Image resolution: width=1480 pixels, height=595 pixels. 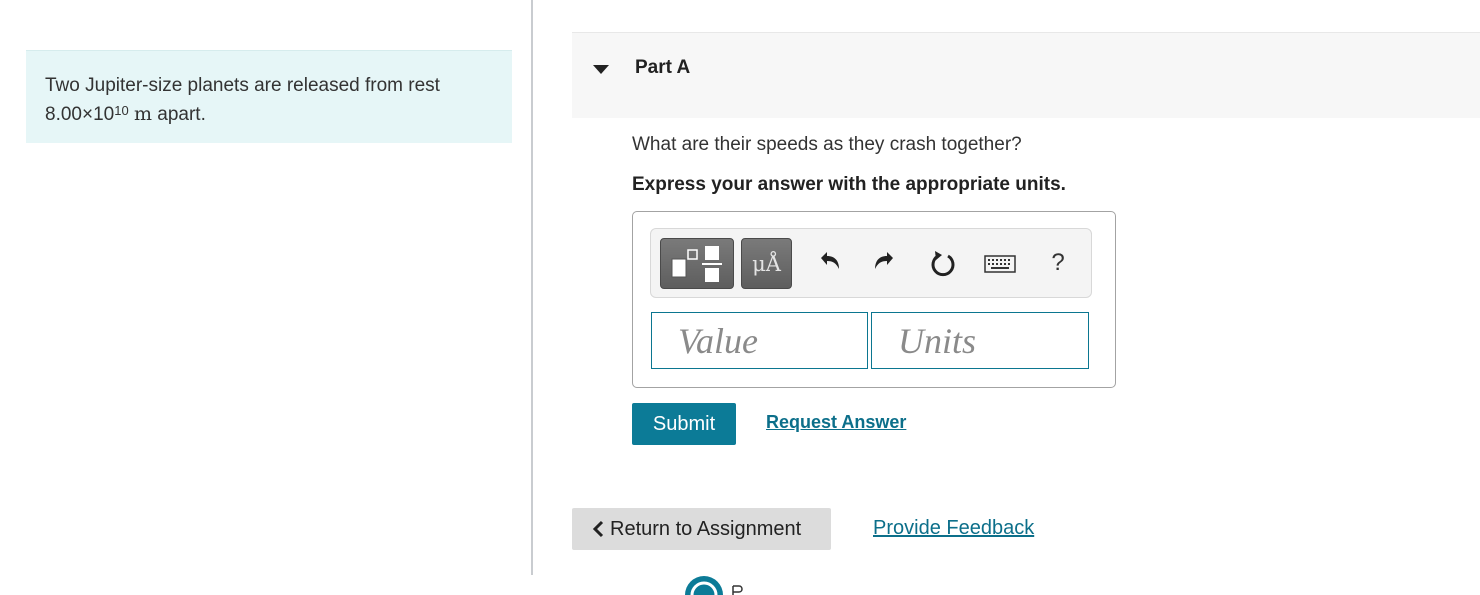 I want to click on help-icon: ?, so click(x=1058, y=263).